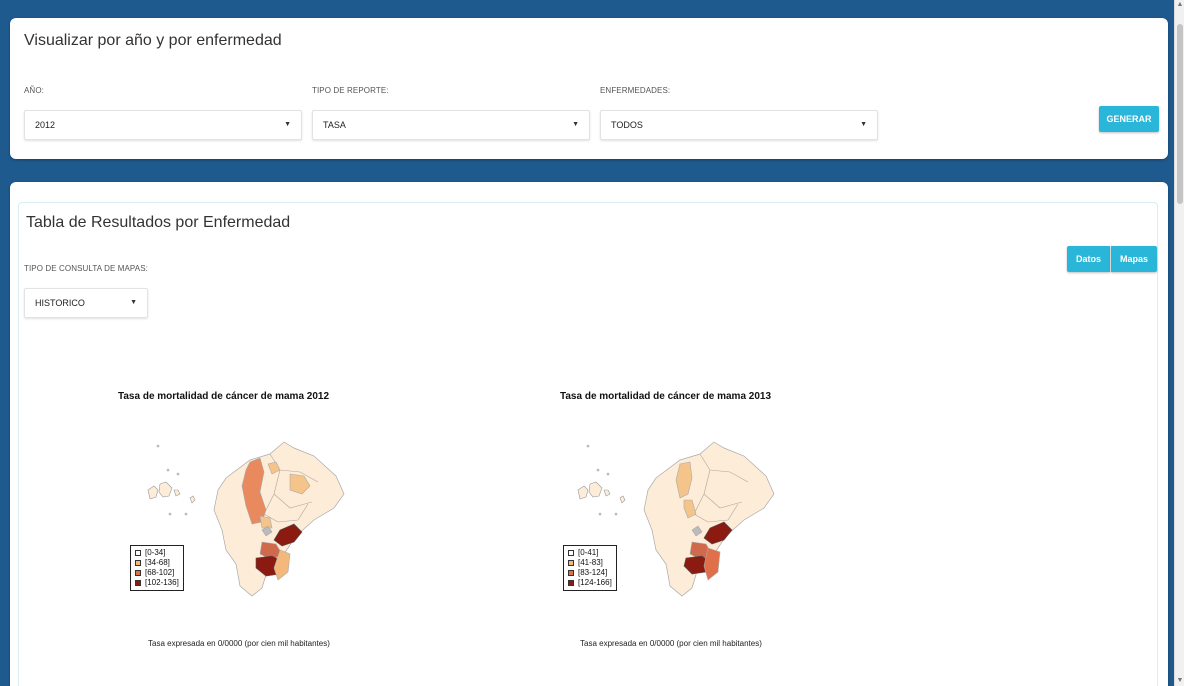  What do you see at coordinates (45, 125) in the screenshot?
I see `year-select-value: 2012` at bounding box center [45, 125].